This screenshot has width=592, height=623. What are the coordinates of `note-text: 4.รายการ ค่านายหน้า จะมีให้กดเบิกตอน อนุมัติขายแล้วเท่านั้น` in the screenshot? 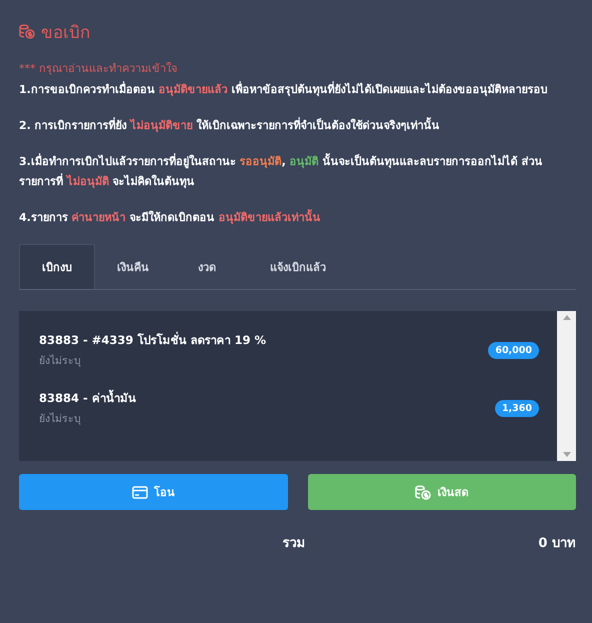 It's located at (170, 217).